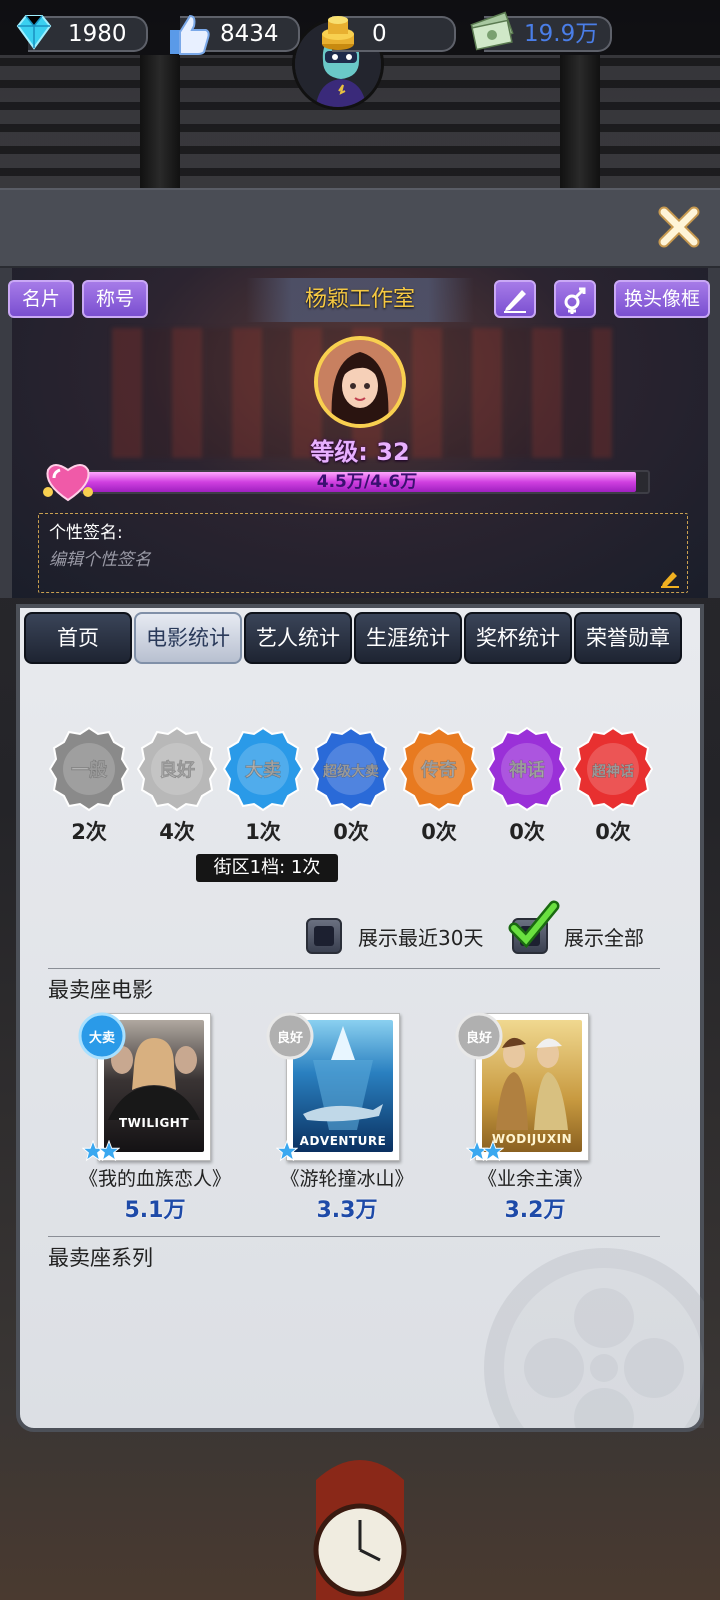  Describe the element at coordinates (534, 924) in the screenshot. I see `checkmark-icon` at that location.